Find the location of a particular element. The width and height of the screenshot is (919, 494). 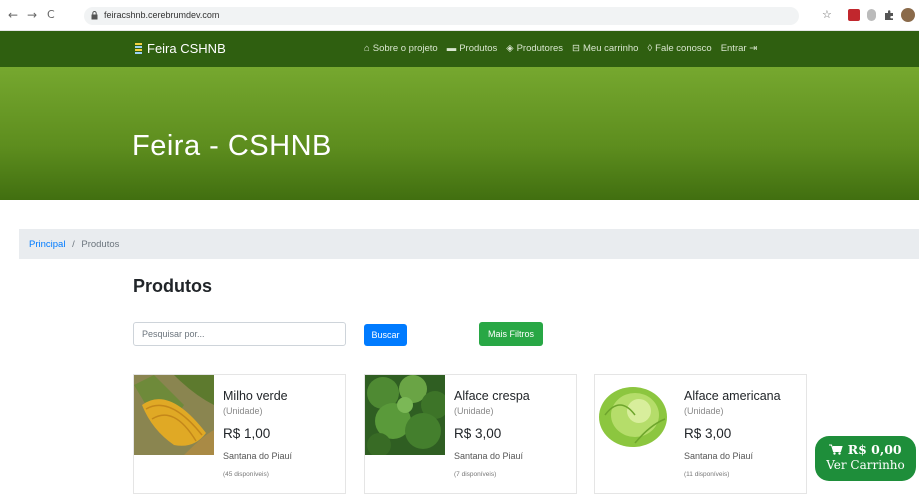

page-title: Produtos is located at coordinates (172, 286).